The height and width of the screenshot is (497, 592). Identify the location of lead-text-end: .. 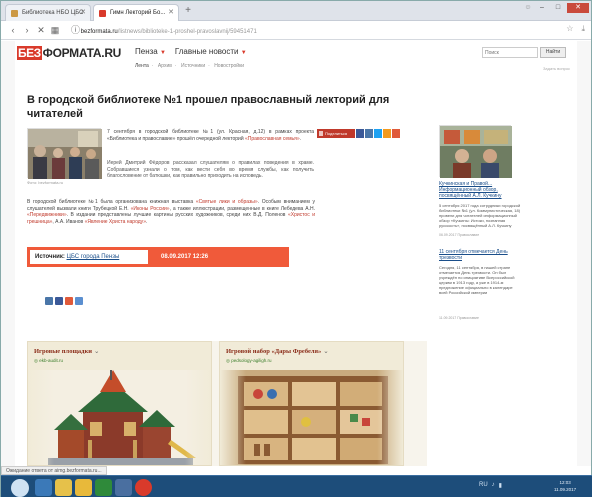
(300, 138).